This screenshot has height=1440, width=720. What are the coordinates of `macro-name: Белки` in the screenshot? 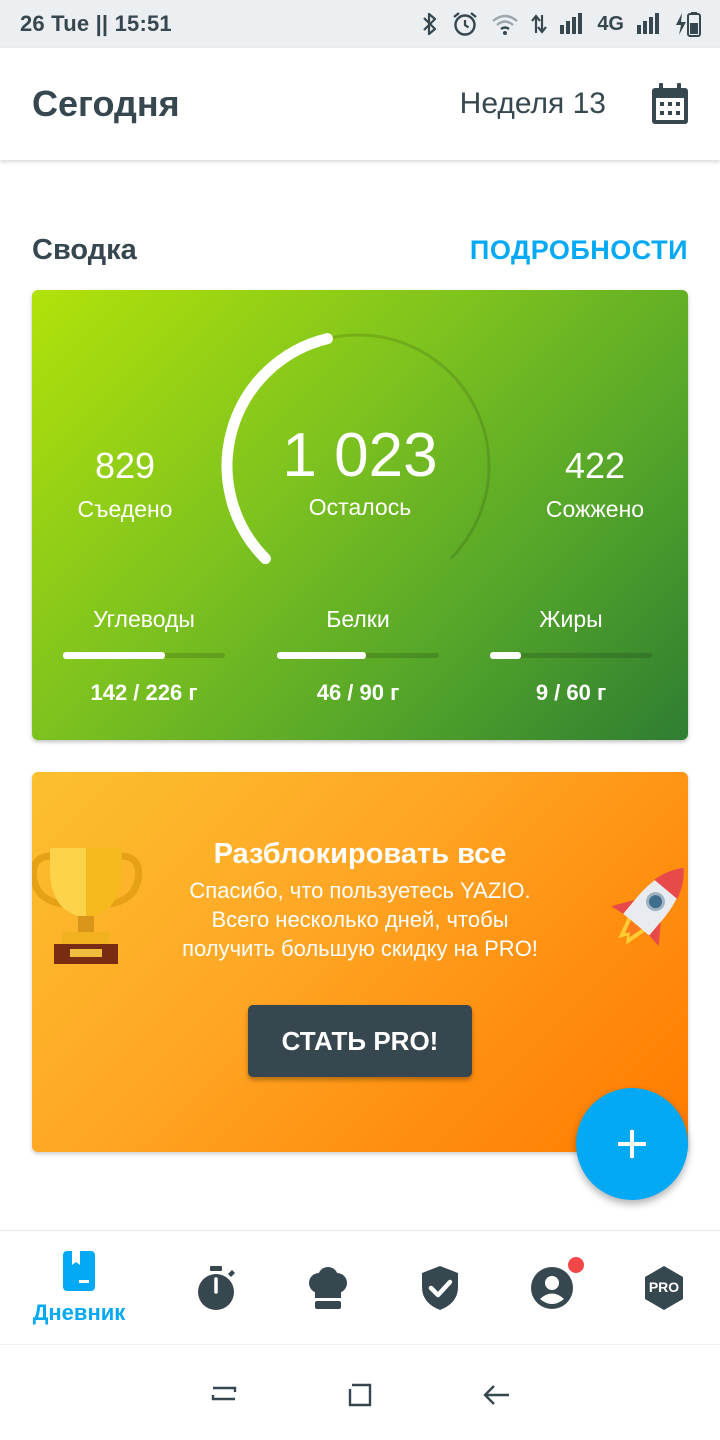 It's located at (358, 619).